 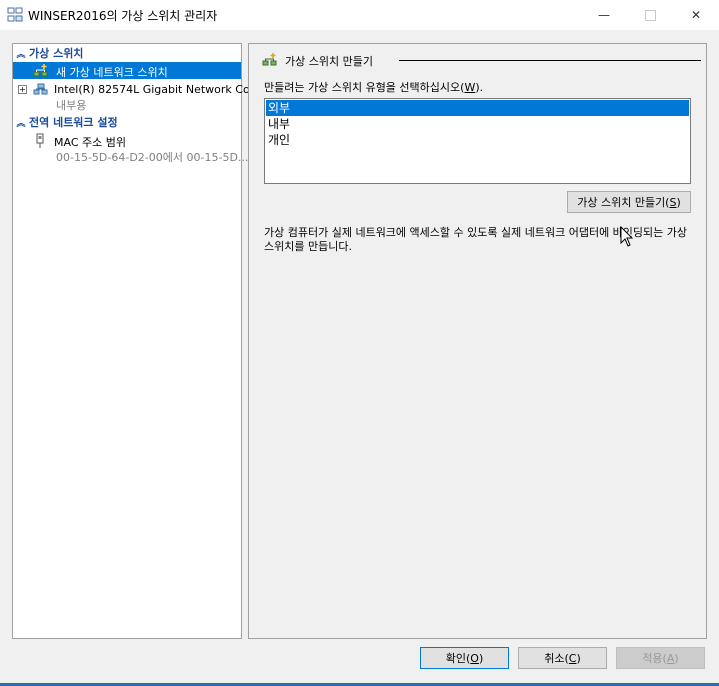 I want to click on mouse-cursor-icon, so click(x=627, y=236).